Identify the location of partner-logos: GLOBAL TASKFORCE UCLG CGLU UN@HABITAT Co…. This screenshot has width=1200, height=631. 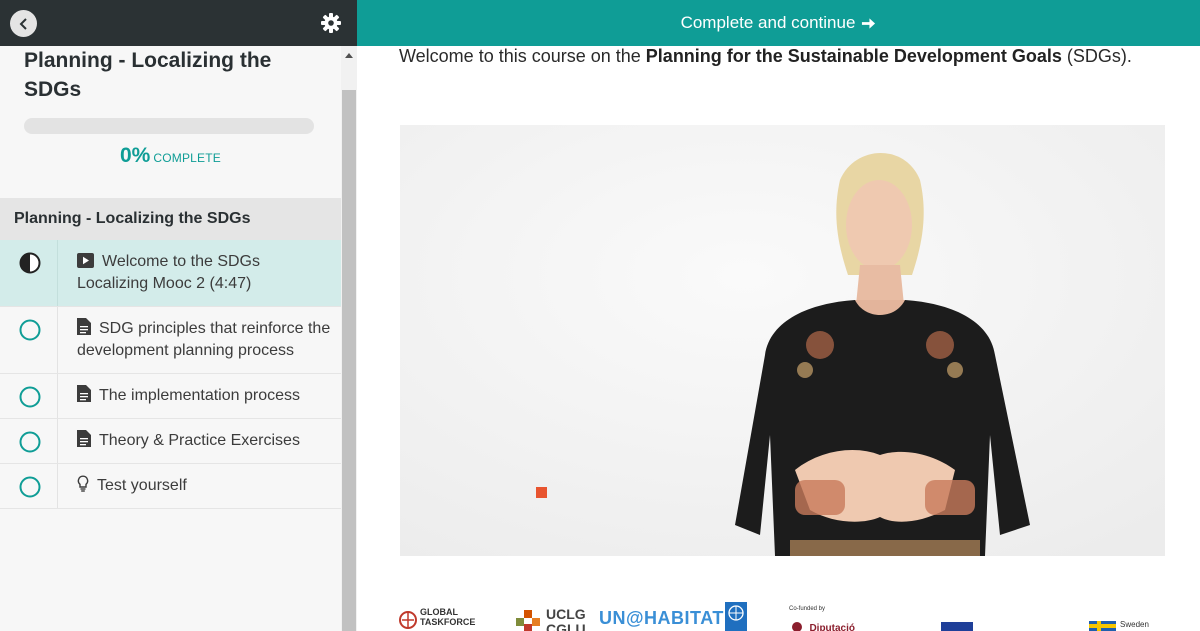
(797, 616).